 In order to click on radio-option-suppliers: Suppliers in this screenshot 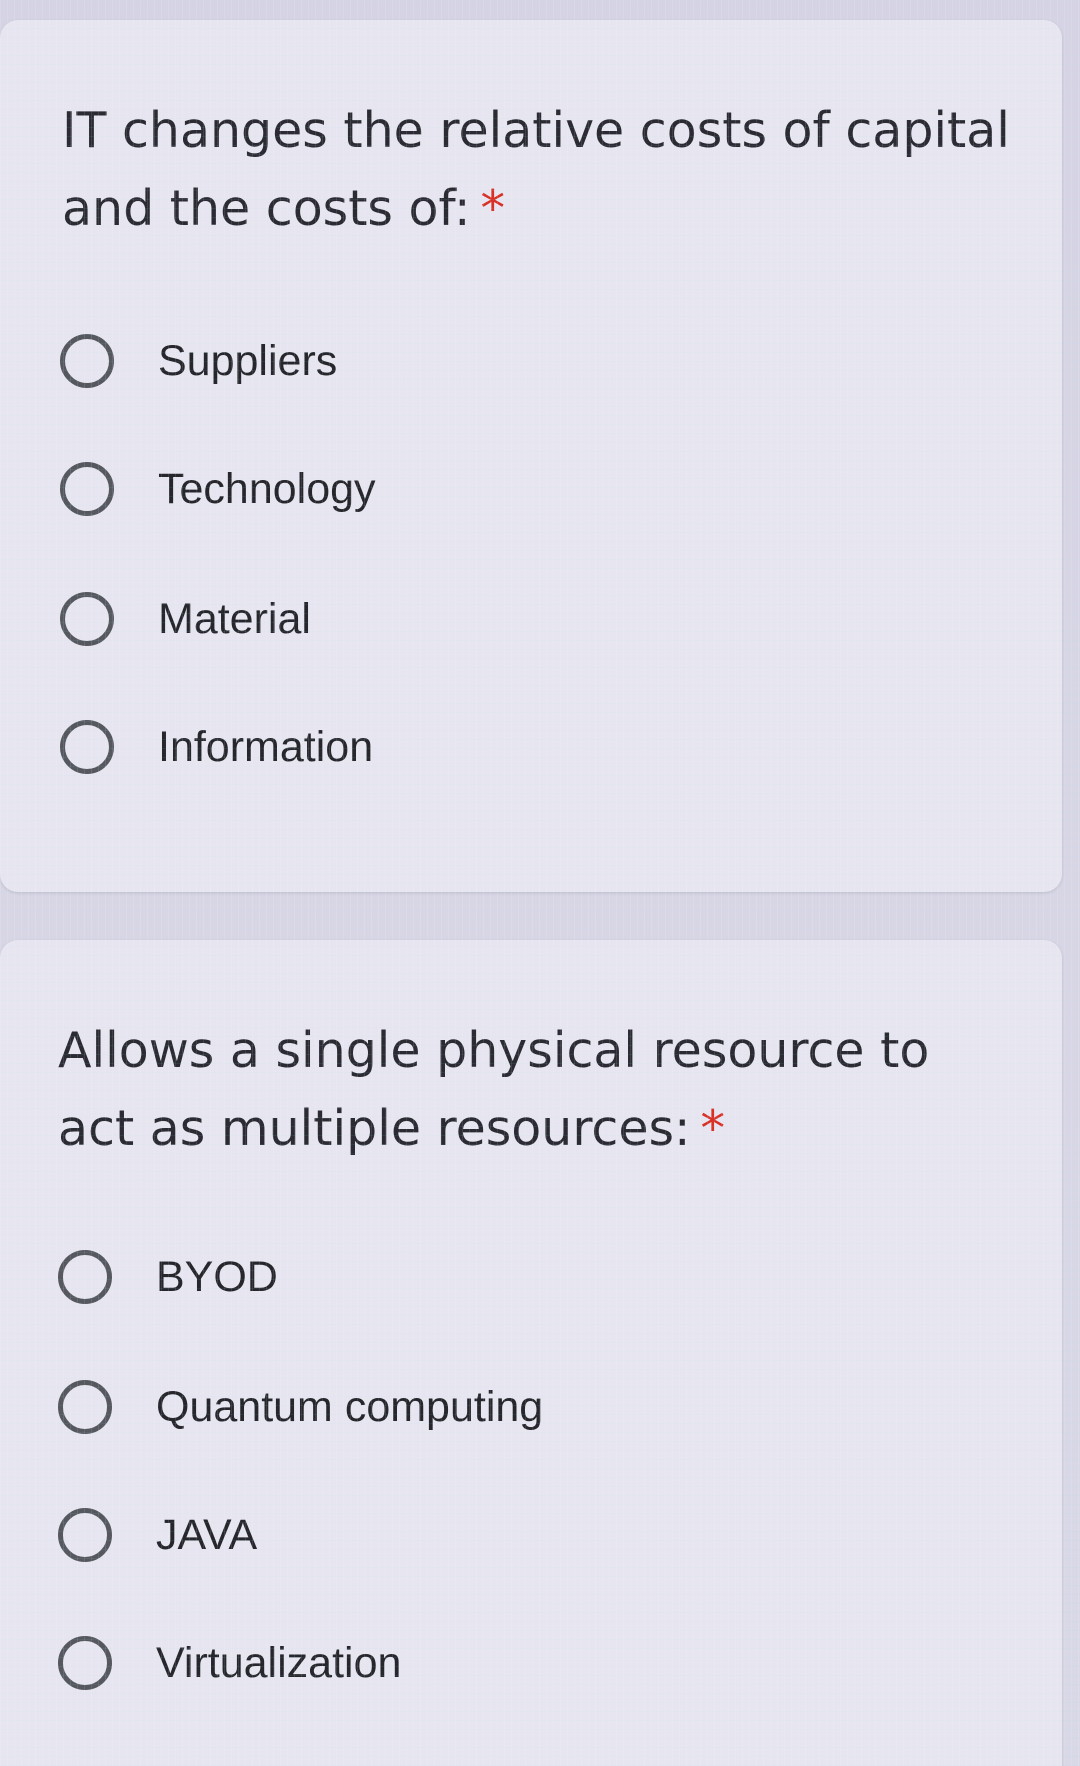, I will do `click(198, 361)`.